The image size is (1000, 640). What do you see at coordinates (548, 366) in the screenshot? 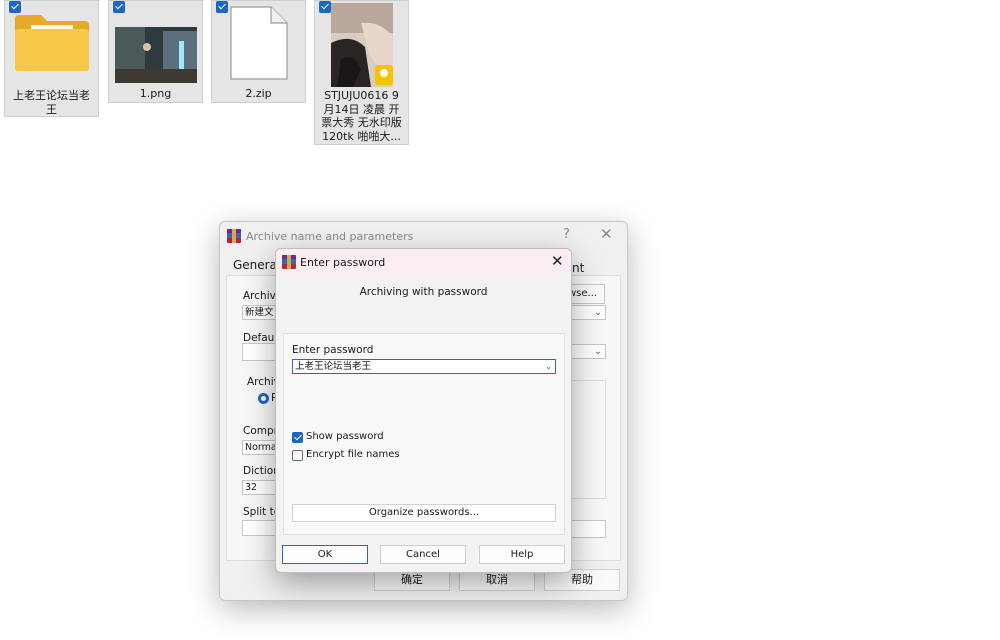
I see `chevron-down-icon: ⌄` at bounding box center [548, 366].